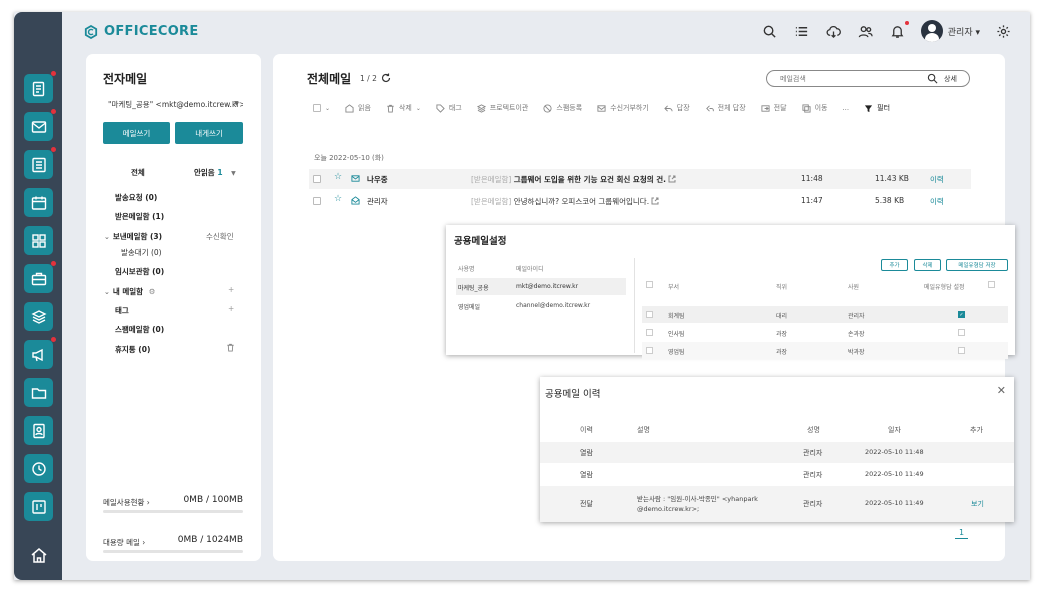  I want to click on folder-tags: 태그, so click(122, 310).